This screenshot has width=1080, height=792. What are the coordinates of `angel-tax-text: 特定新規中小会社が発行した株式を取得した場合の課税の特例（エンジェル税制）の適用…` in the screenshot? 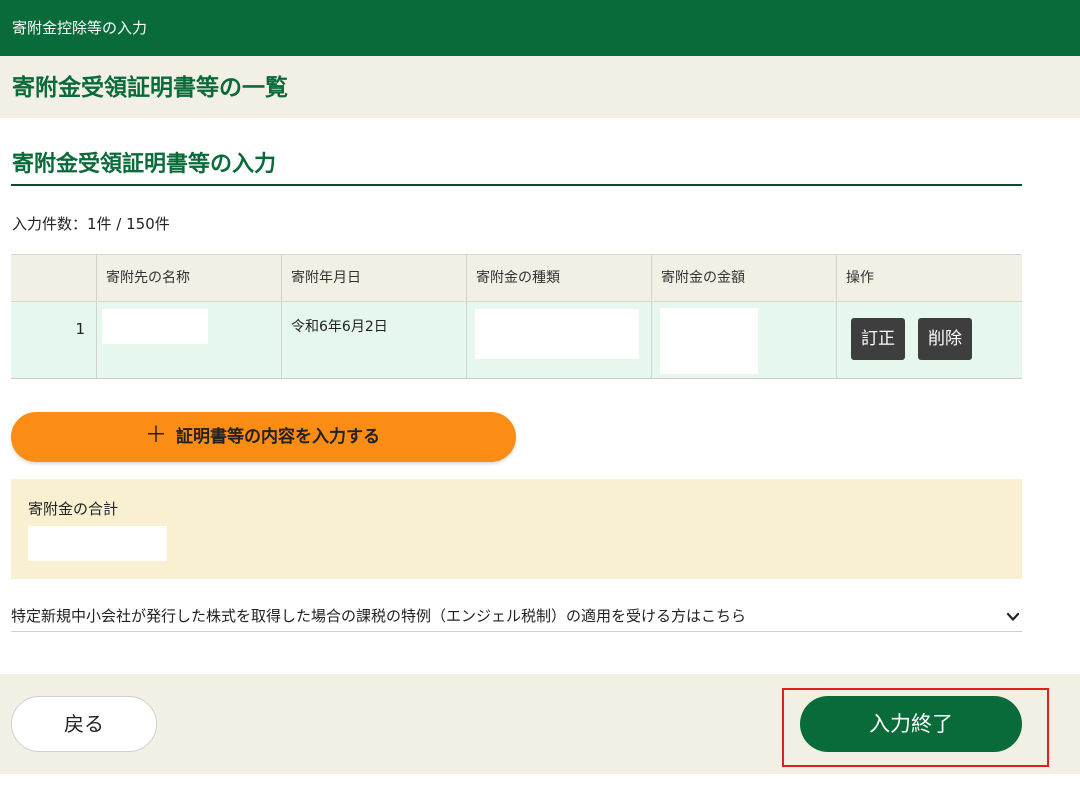 It's located at (379, 616).